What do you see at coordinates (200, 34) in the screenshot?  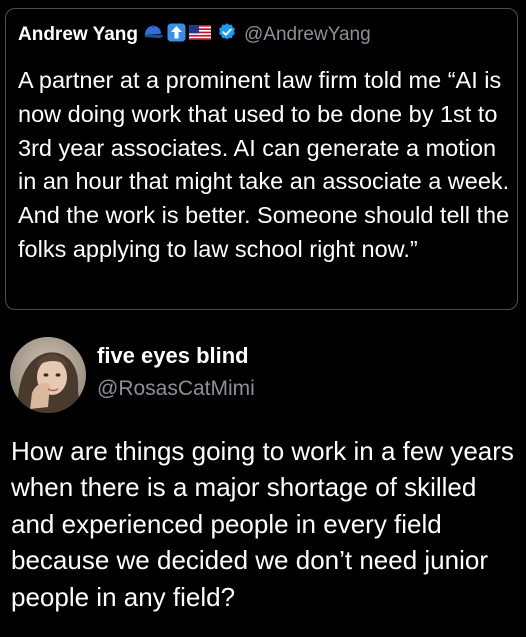 I see `us-flag-icon` at bounding box center [200, 34].